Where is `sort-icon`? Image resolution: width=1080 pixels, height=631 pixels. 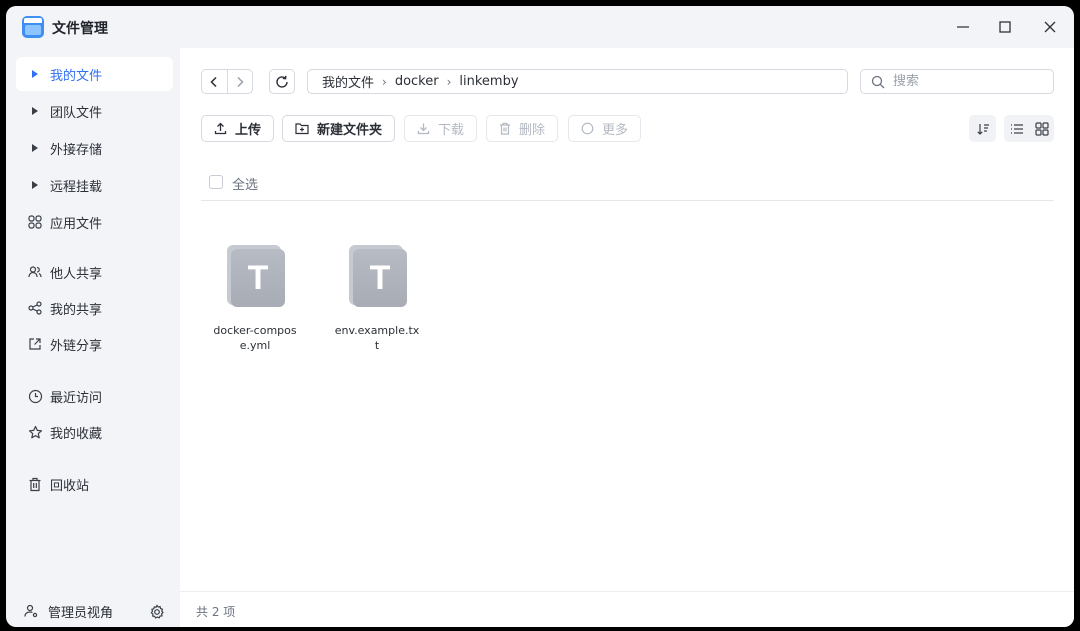 sort-icon is located at coordinates (982, 129).